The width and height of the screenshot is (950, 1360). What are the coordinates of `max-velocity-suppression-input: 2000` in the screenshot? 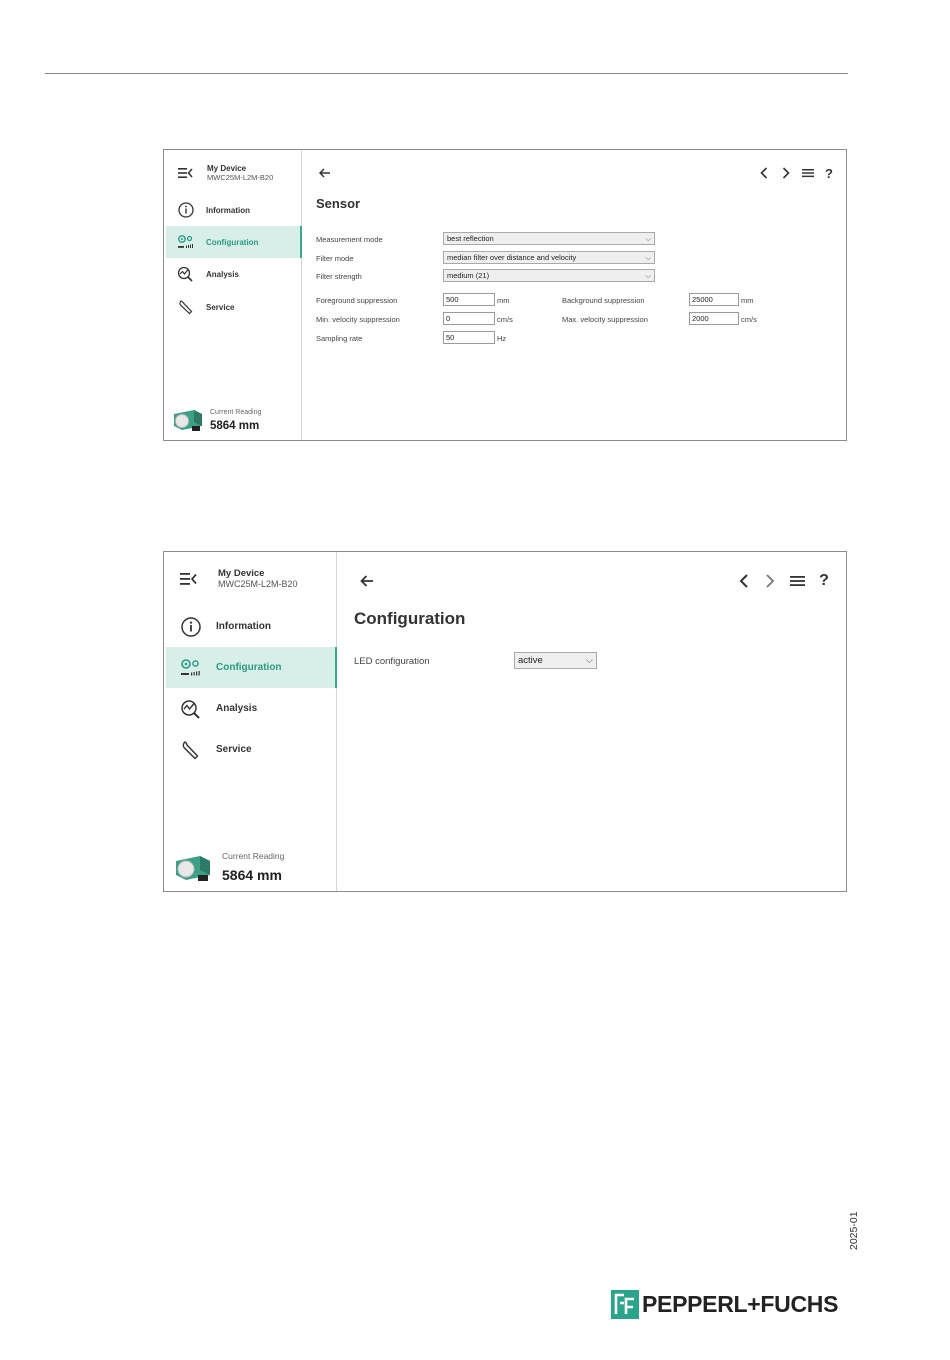 It's located at (714, 318).